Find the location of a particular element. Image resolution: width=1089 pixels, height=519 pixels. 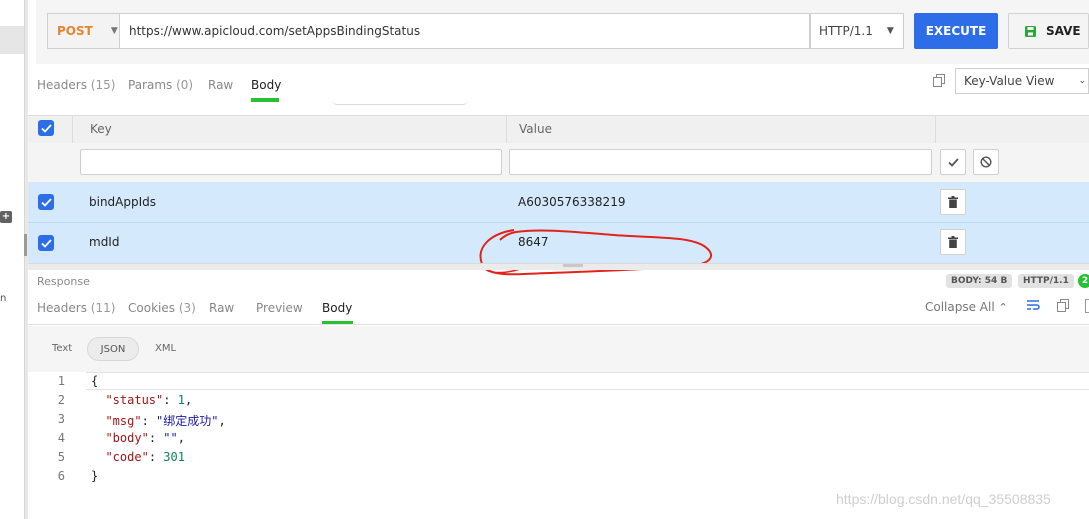

http-version-badge: HTTP/1.1 is located at coordinates (1046, 281).